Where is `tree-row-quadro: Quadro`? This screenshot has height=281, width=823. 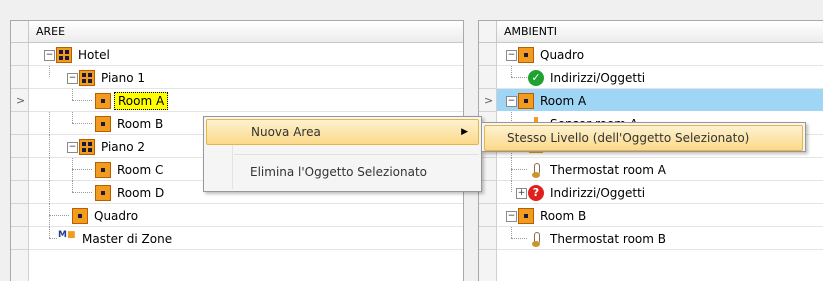
tree-row-quadro: Quadro is located at coordinates (237, 215).